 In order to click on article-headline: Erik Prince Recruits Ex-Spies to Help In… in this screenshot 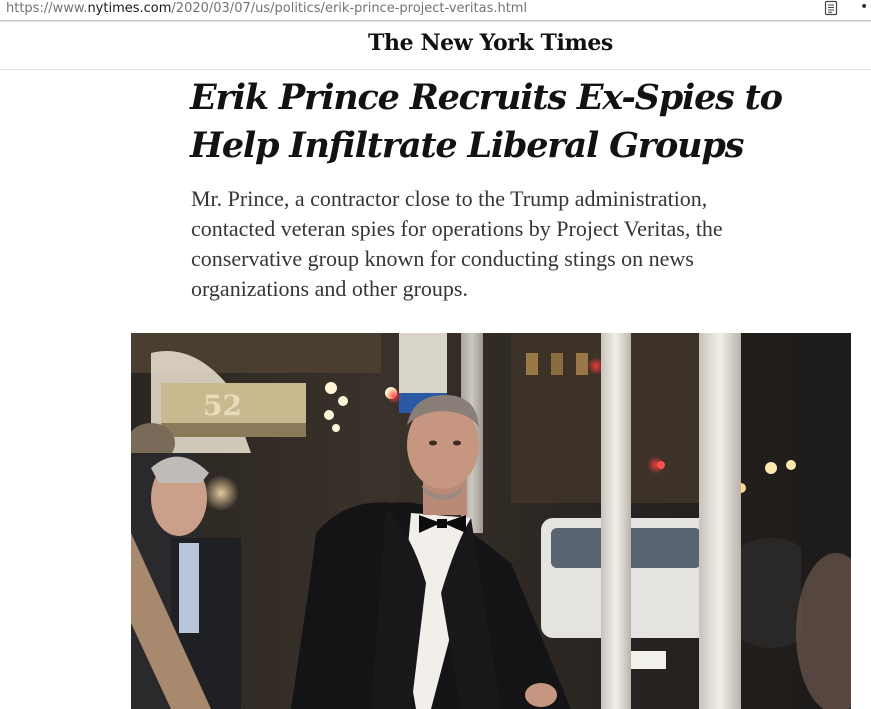, I will do `click(486, 121)`.